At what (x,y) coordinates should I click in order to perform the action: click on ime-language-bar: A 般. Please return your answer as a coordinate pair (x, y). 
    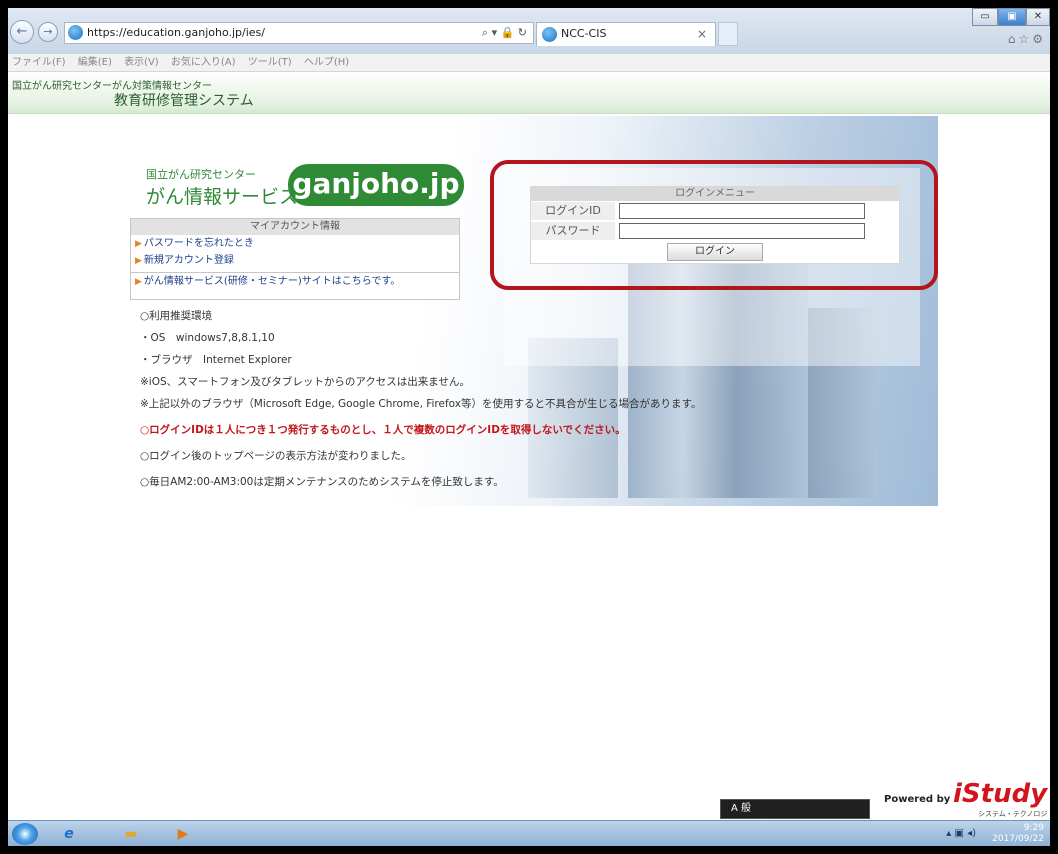
    Looking at the image, I should click on (795, 809).